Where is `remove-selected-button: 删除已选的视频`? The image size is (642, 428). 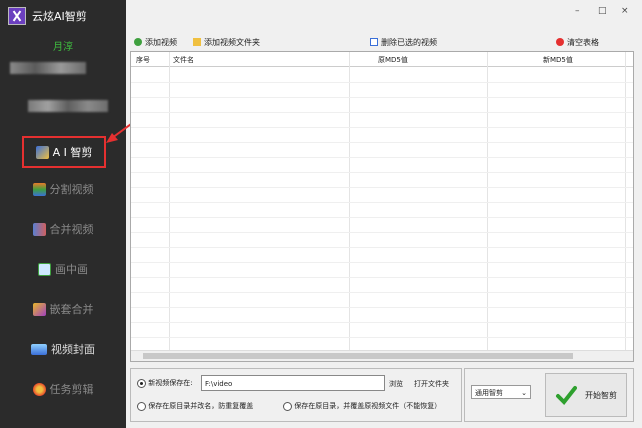
remove-selected-button: 删除已选的视频 is located at coordinates (403, 42).